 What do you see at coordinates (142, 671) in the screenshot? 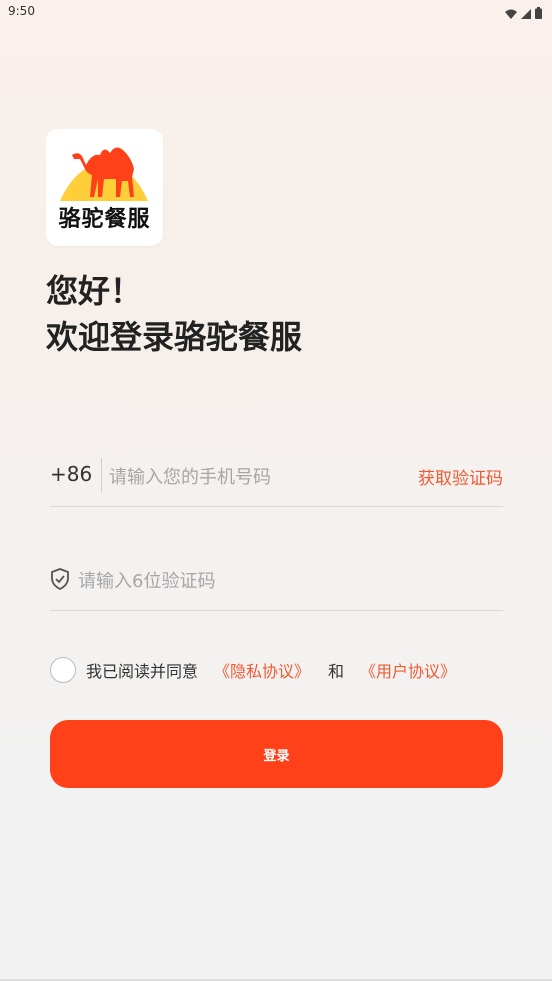
I see `agreement-text: 我已阅读并同意` at bounding box center [142, 671].